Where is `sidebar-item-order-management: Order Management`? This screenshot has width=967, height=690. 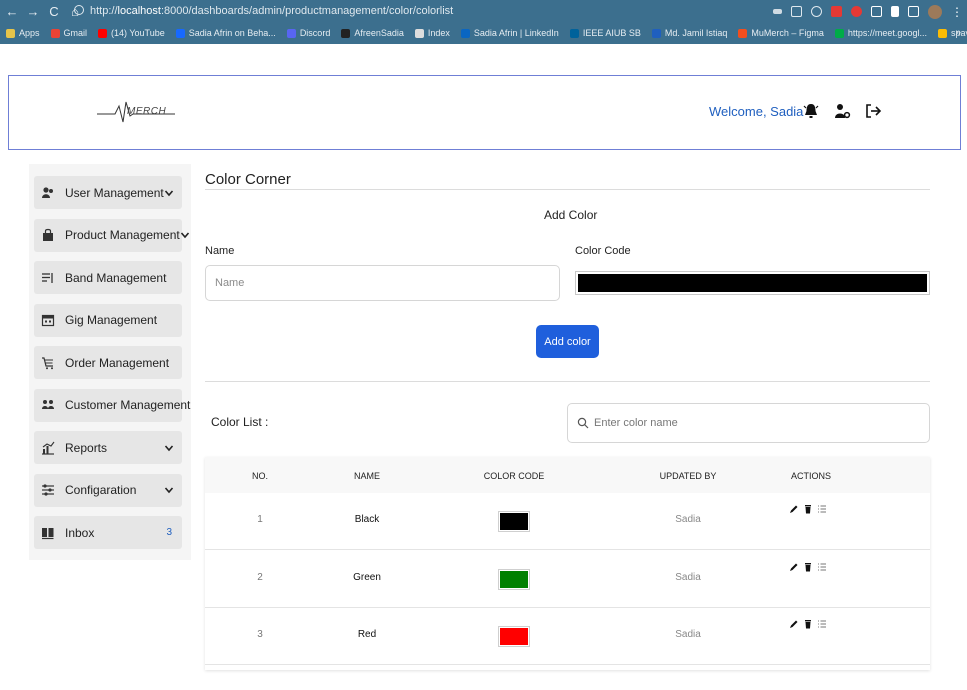 sidebar-item-order-management: Order Management is located at coordinates (108, 362).